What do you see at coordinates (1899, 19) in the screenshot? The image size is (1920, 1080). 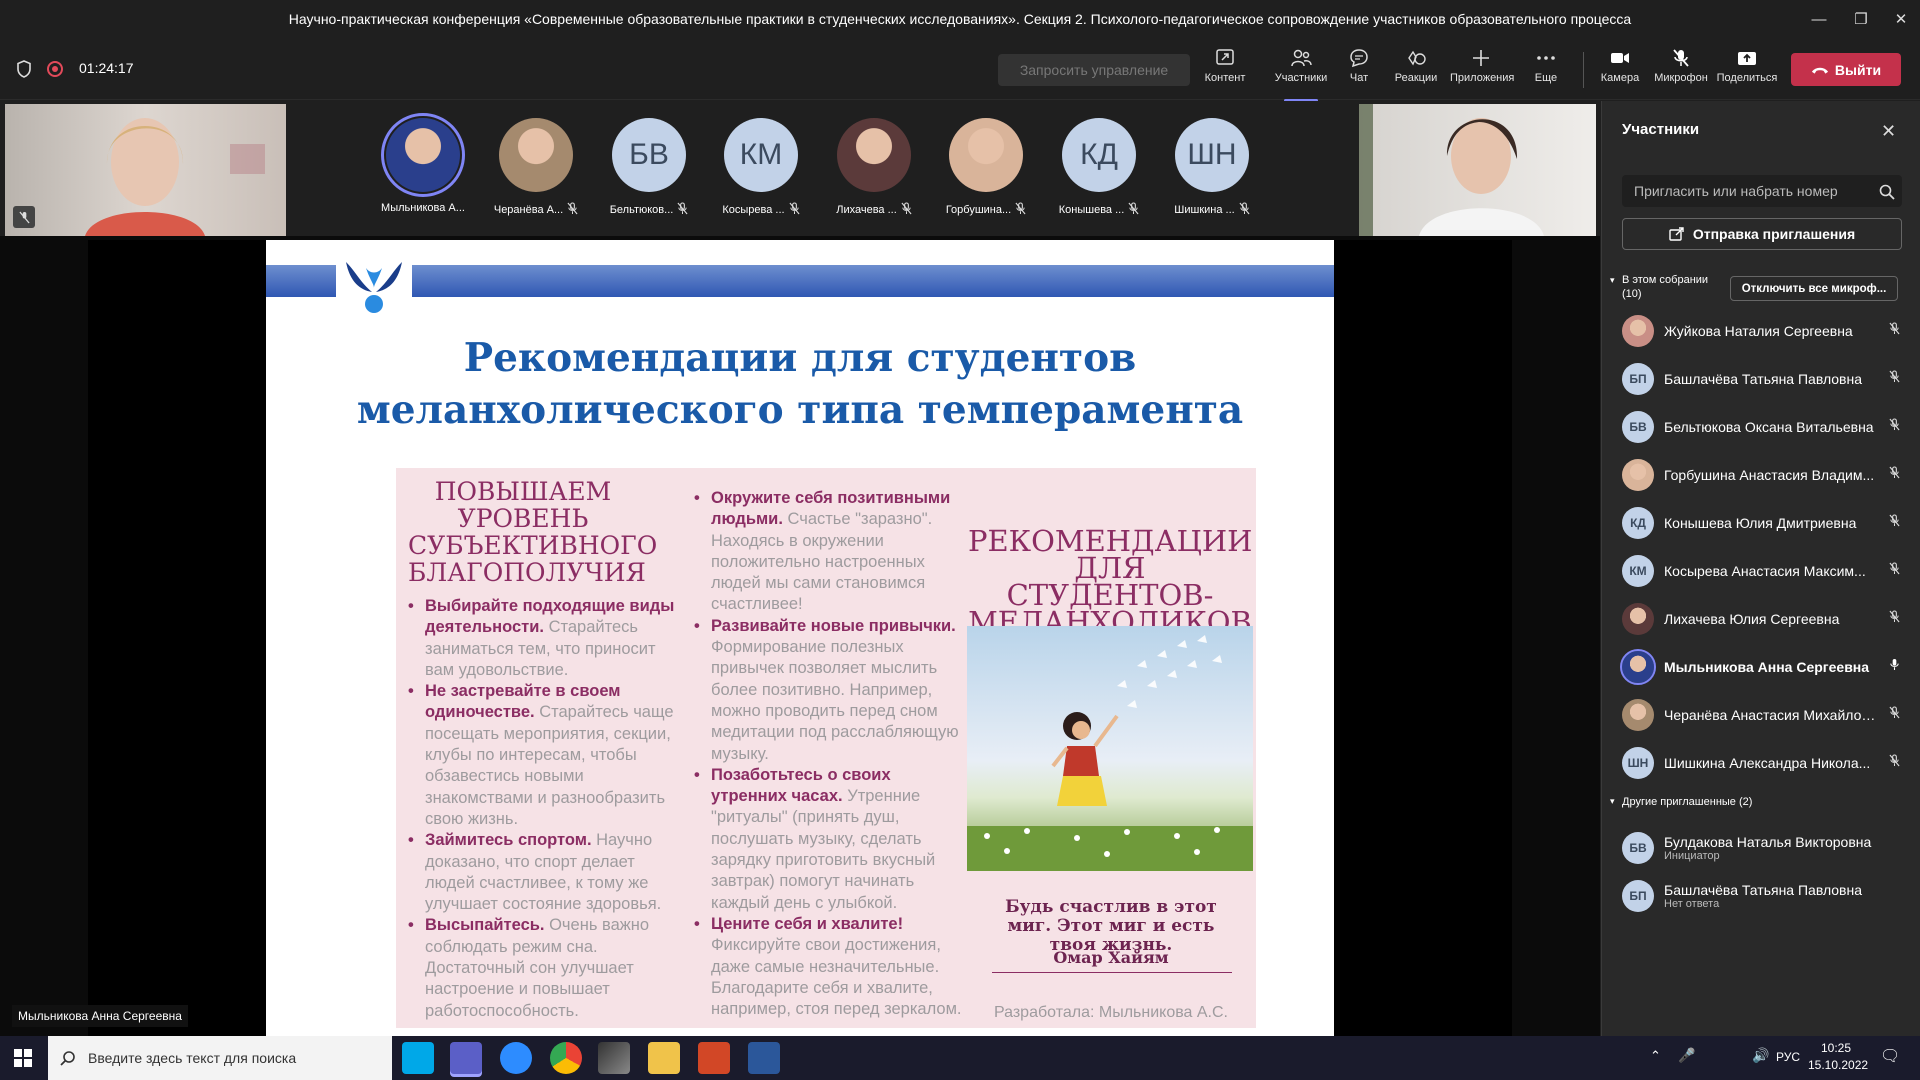 I see `close-window-button: ✕` at bounding box center [1899, 19].